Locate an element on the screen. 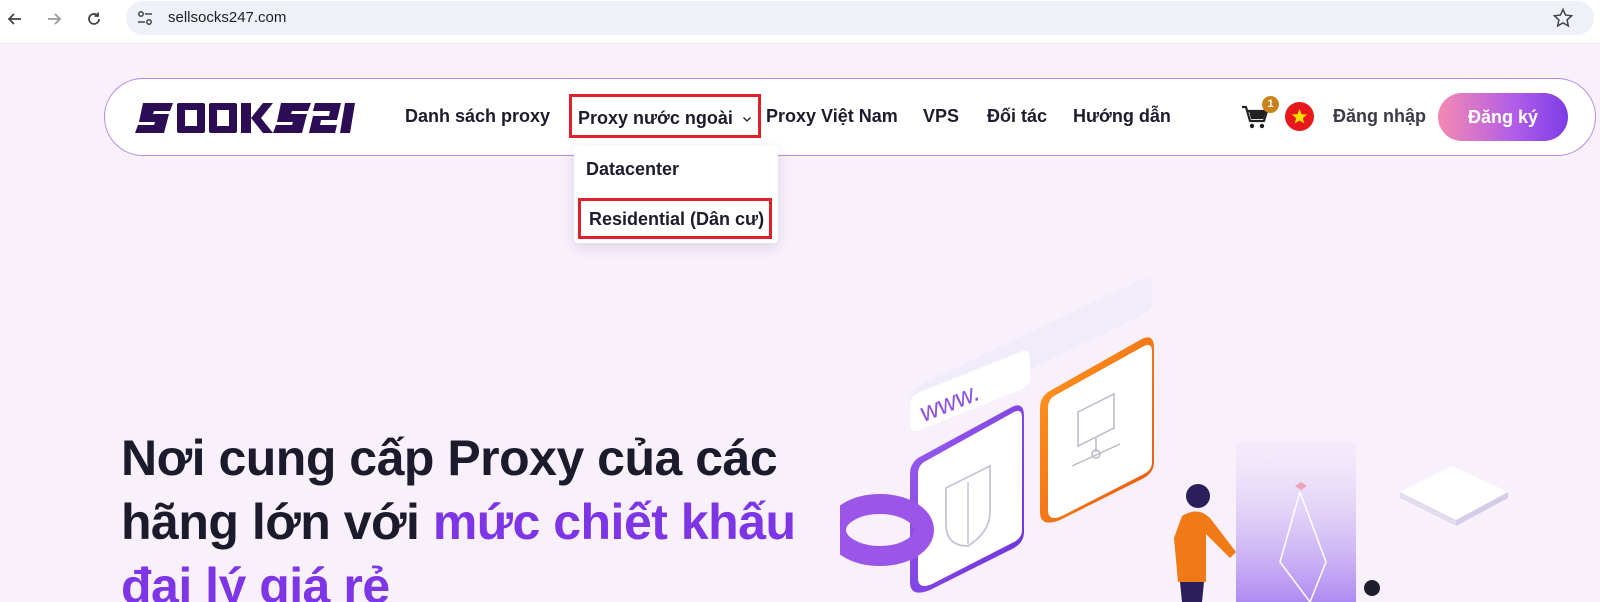 The width and height of the screenshot is (1600, 602). nav-proxy-nuoc-ngoai: Proxy nước ngoài is located at coordinates (665, 116).